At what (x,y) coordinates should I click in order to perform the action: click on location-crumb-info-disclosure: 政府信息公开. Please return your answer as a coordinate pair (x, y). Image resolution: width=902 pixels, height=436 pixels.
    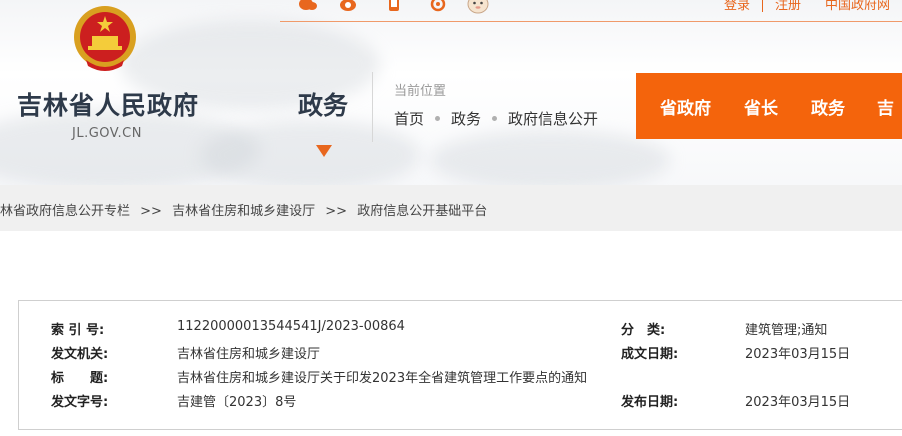
    Looking at the image, I should click on (553, 118).